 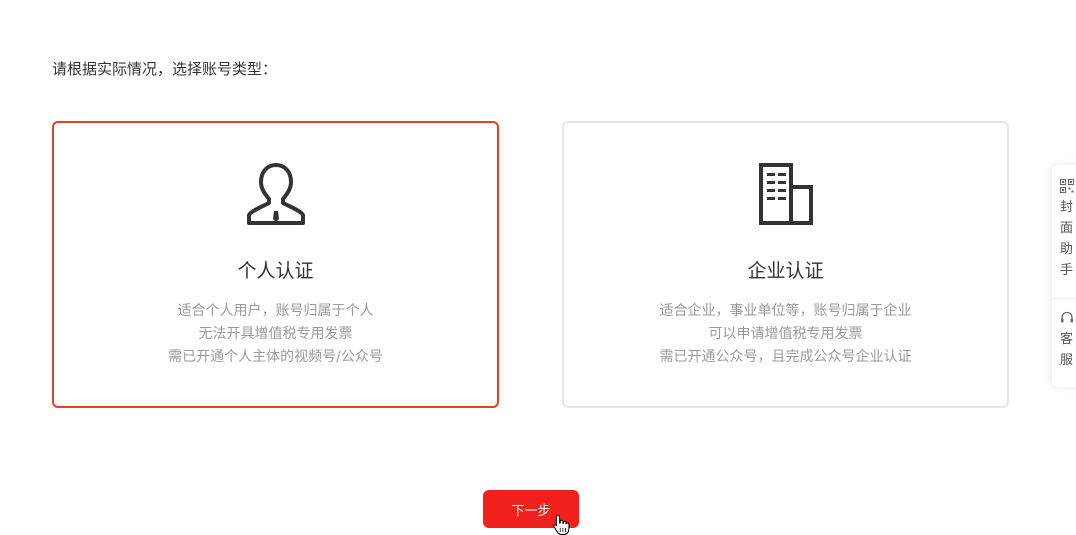 I want to click on personal-desc-line: 无法开具增值税专用发票, so click(x=275, y=334).